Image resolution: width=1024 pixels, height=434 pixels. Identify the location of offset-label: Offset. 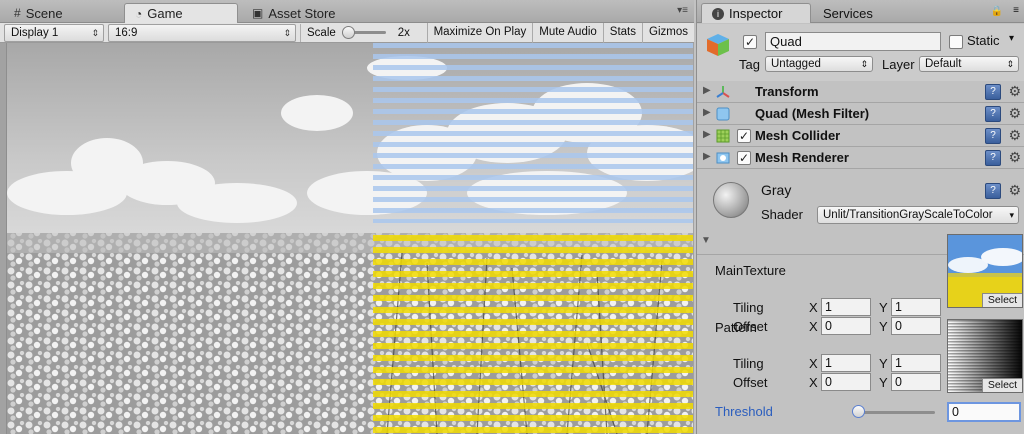
(750, 382).